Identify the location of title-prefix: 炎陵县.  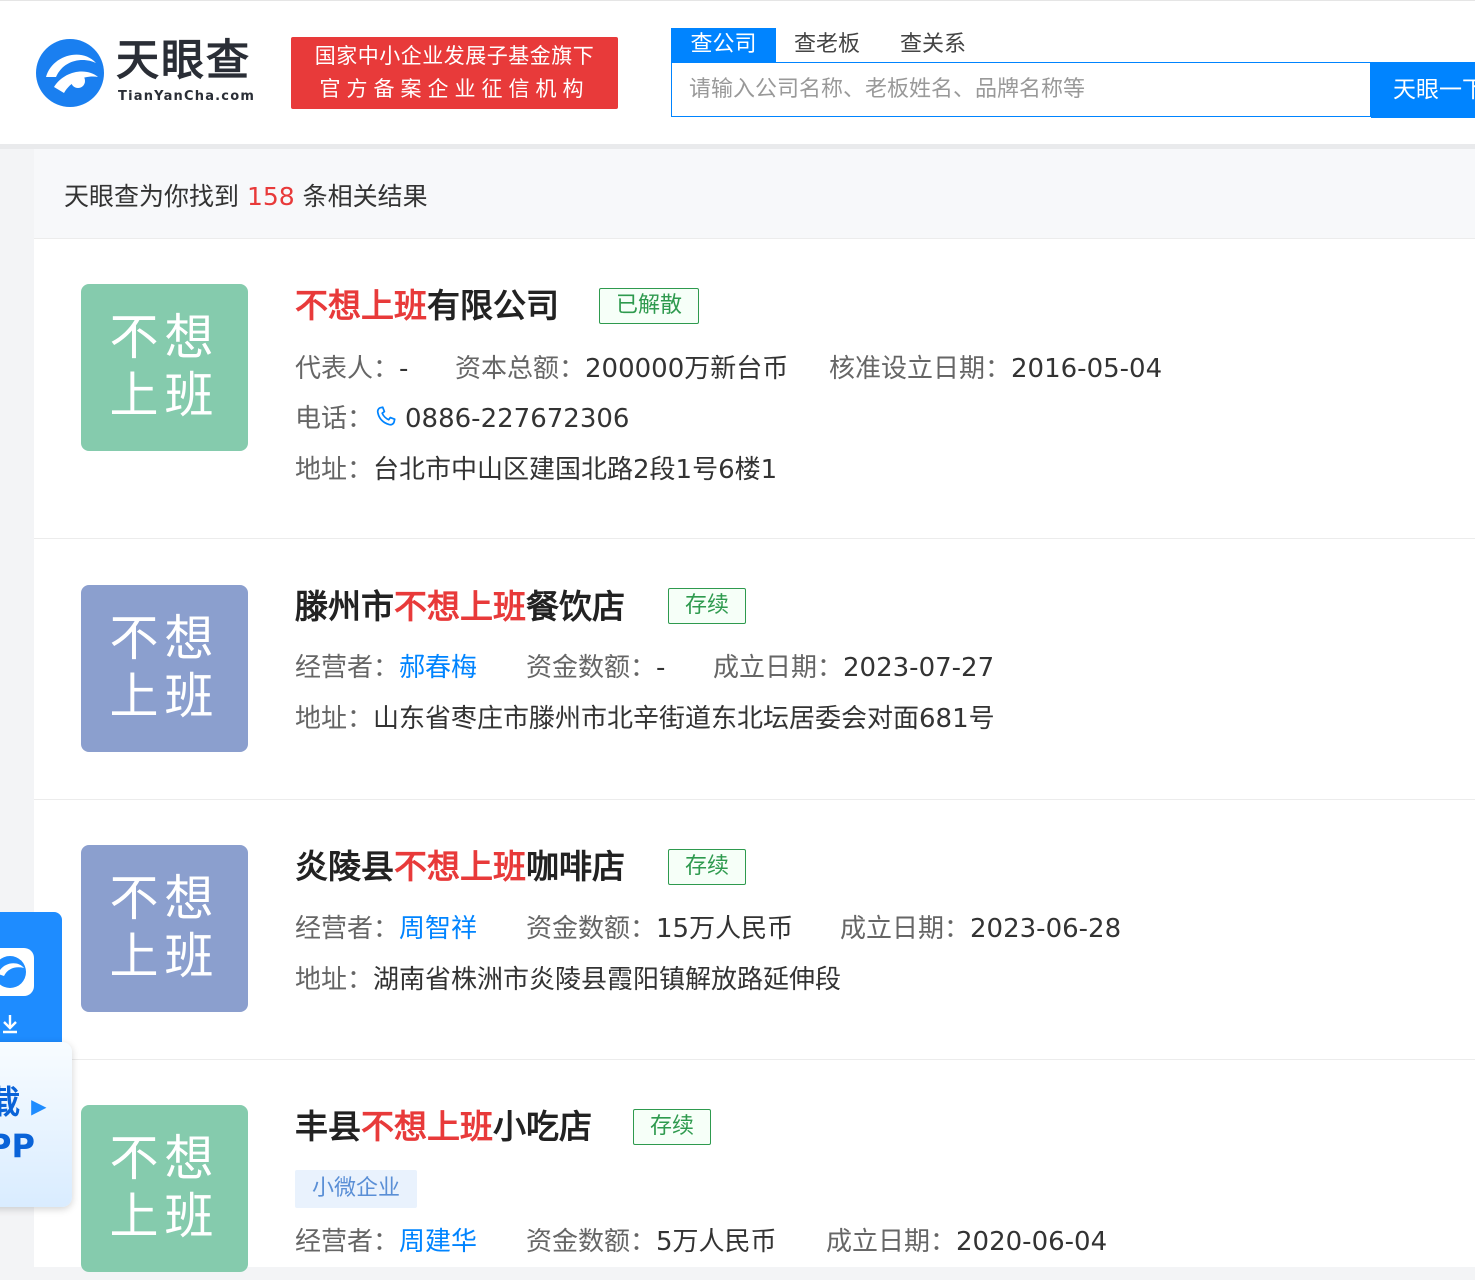
(344, 866).